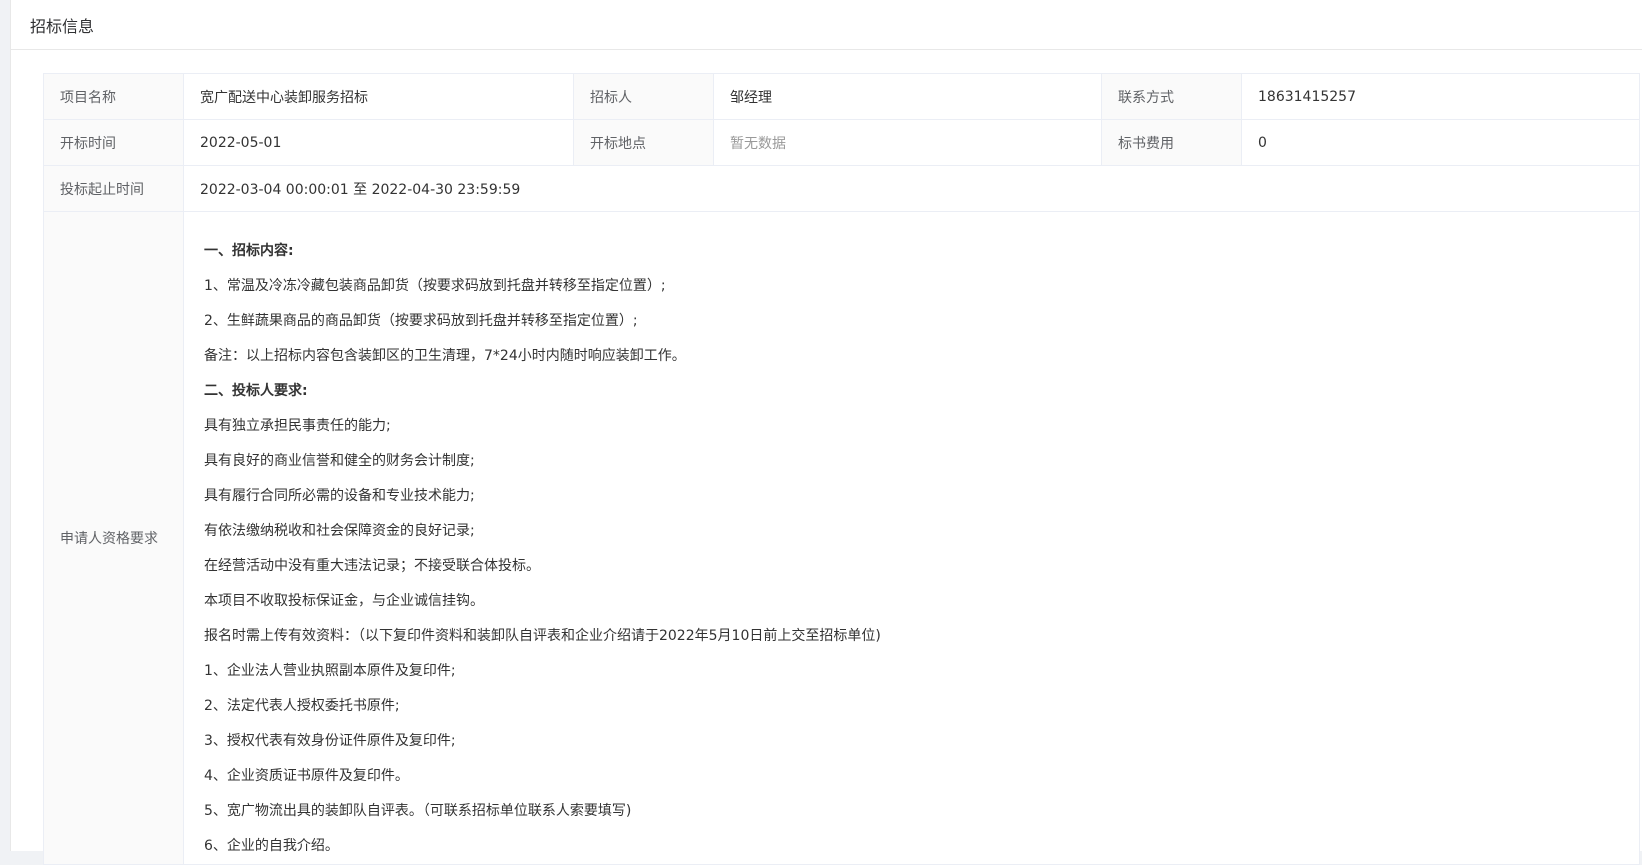 This screenshot has height=865, width=1642. I want to click on requirement-line: 4、企业资质证书原件及复印件。, so click(306, 776).